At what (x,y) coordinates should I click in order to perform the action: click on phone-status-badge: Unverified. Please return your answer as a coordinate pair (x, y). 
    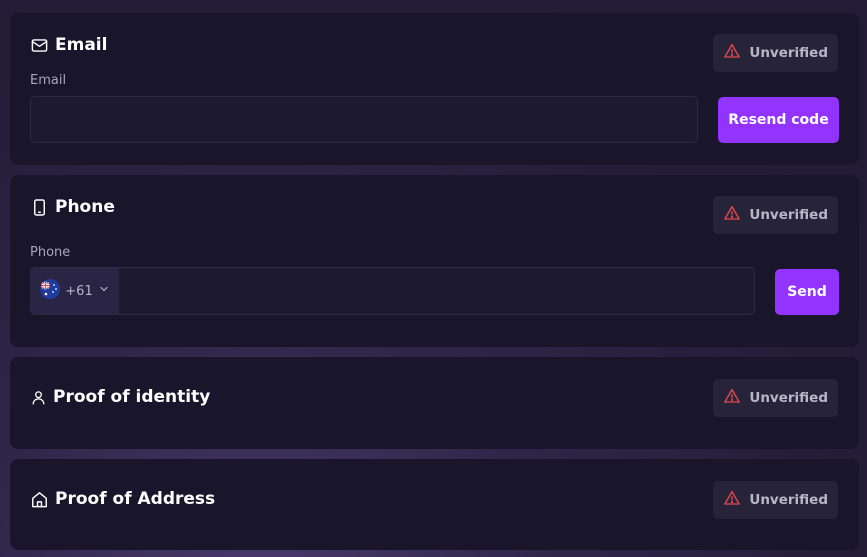
    Looking at the image, I should click on (775, 215).